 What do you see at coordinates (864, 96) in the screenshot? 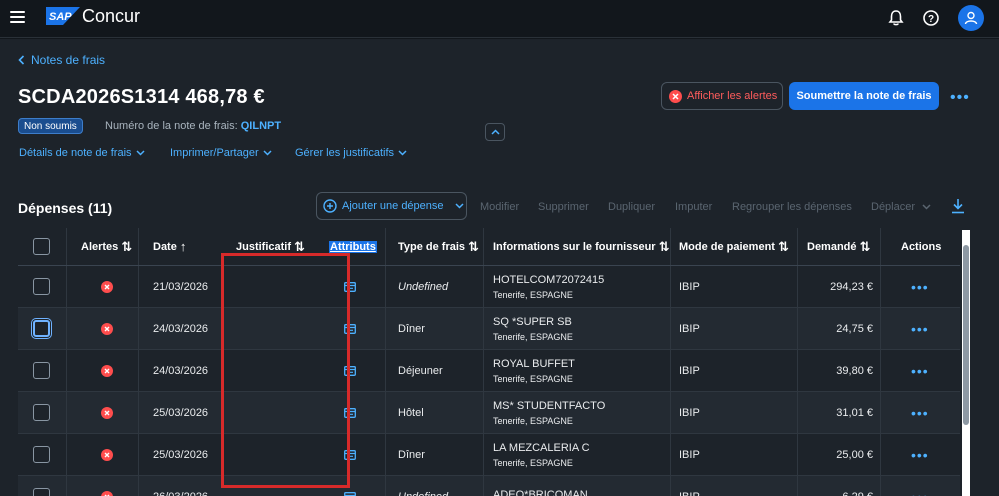
I see `submit-report-button: Soumettre la note de frais` at bounding box center [864, 96].